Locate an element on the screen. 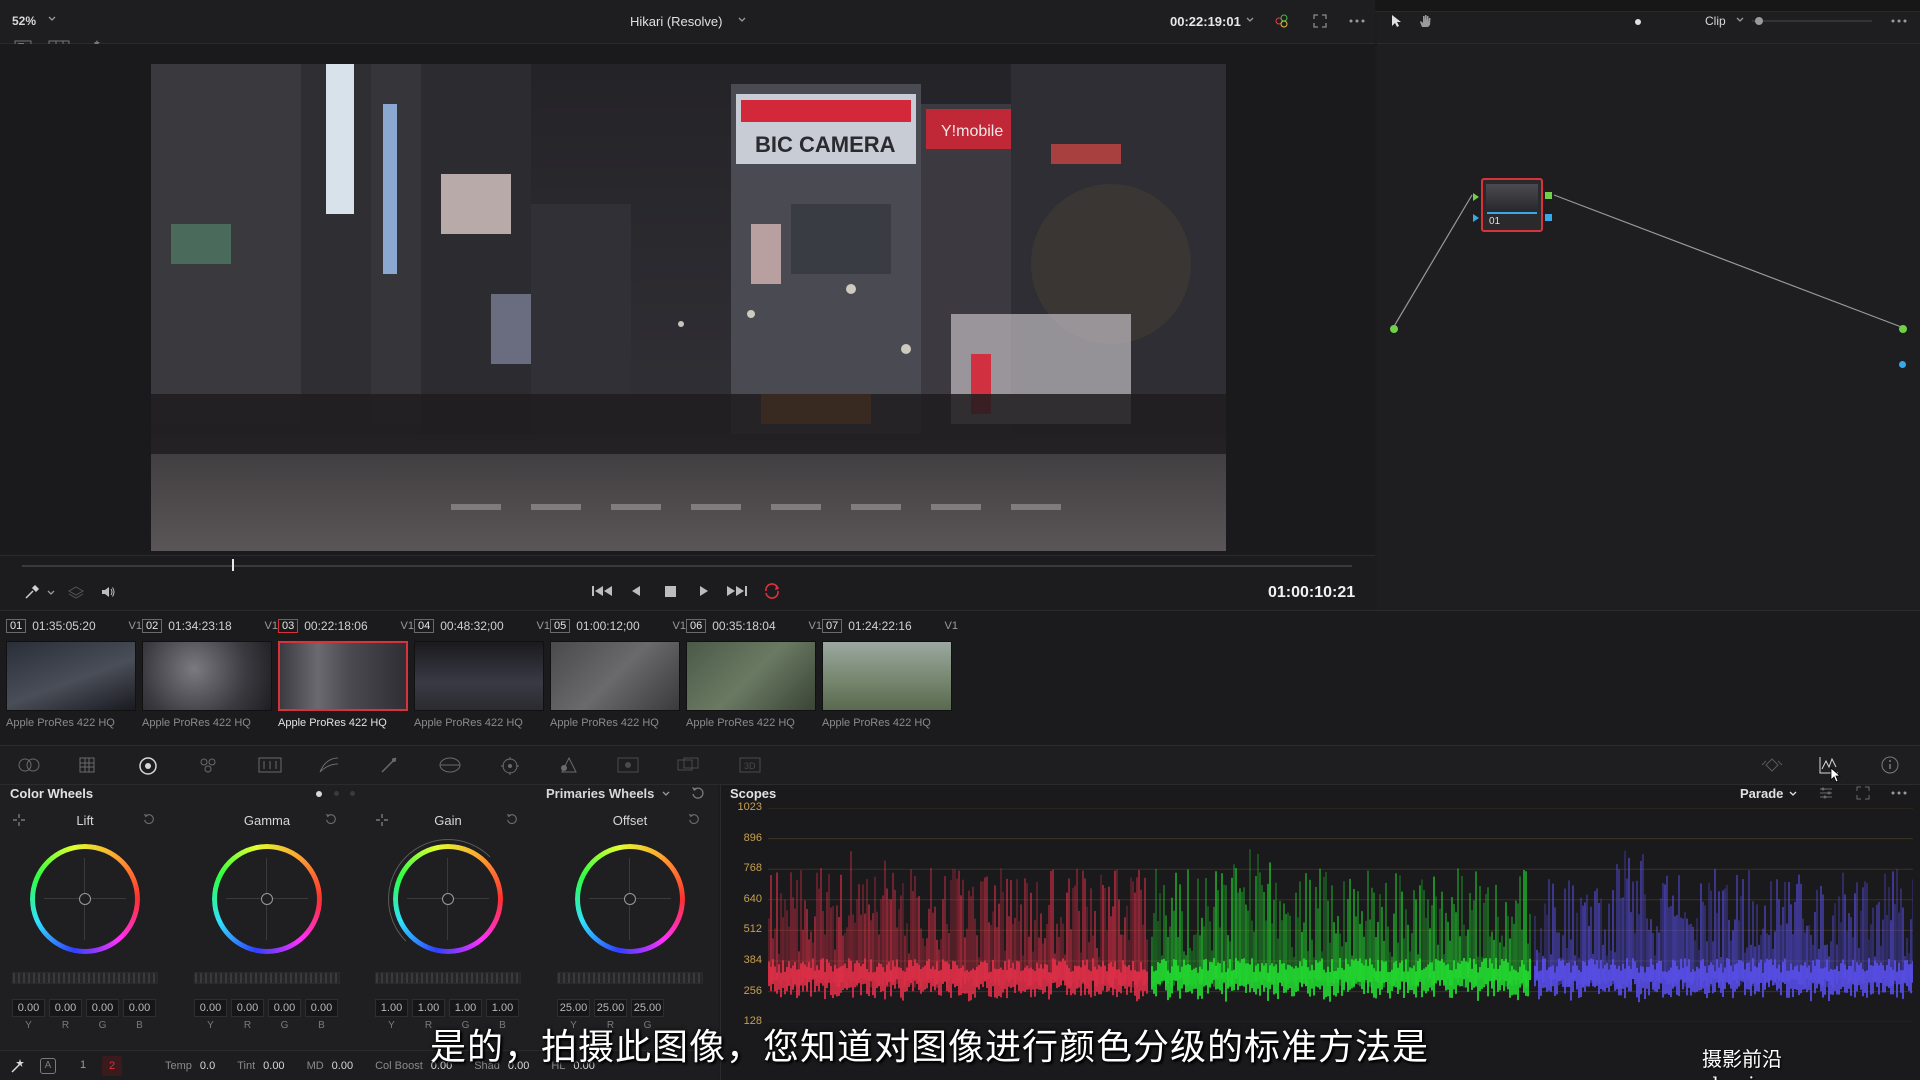 The image size is (1920, 1080). pointer-icon is located at coordinates (1396, 21).